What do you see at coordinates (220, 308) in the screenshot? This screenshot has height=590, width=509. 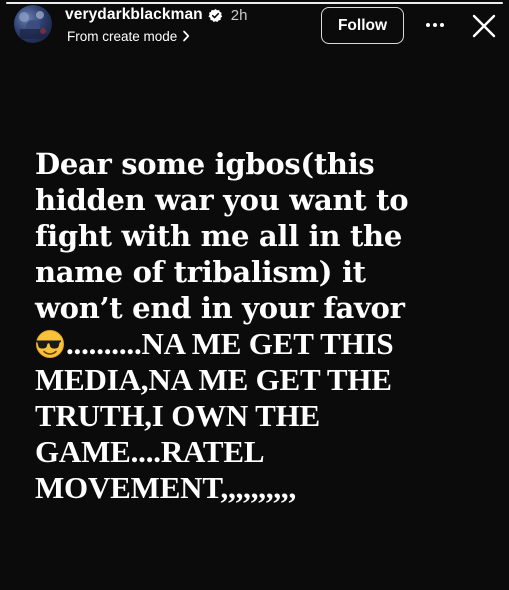 I see `caption-line: won’t end in your favor` at bounding box center [220, 308].